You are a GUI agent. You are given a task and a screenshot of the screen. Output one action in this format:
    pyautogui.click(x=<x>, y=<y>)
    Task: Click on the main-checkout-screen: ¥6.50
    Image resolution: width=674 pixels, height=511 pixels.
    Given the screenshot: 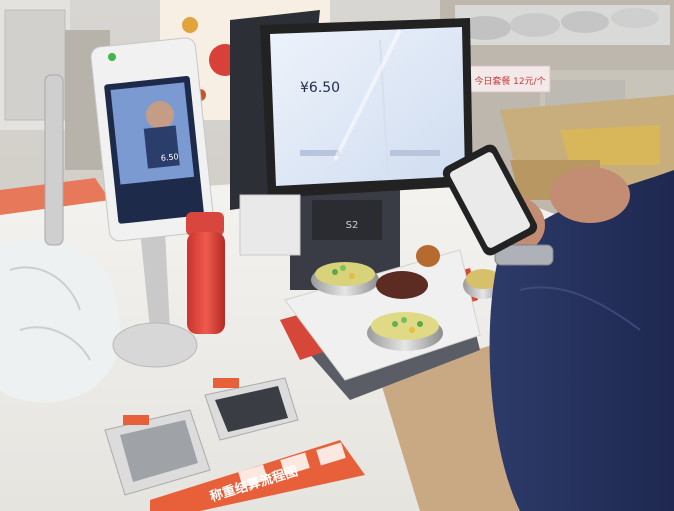 What is the action you would take?
    pyautogui.click(x=366, y=108)
    